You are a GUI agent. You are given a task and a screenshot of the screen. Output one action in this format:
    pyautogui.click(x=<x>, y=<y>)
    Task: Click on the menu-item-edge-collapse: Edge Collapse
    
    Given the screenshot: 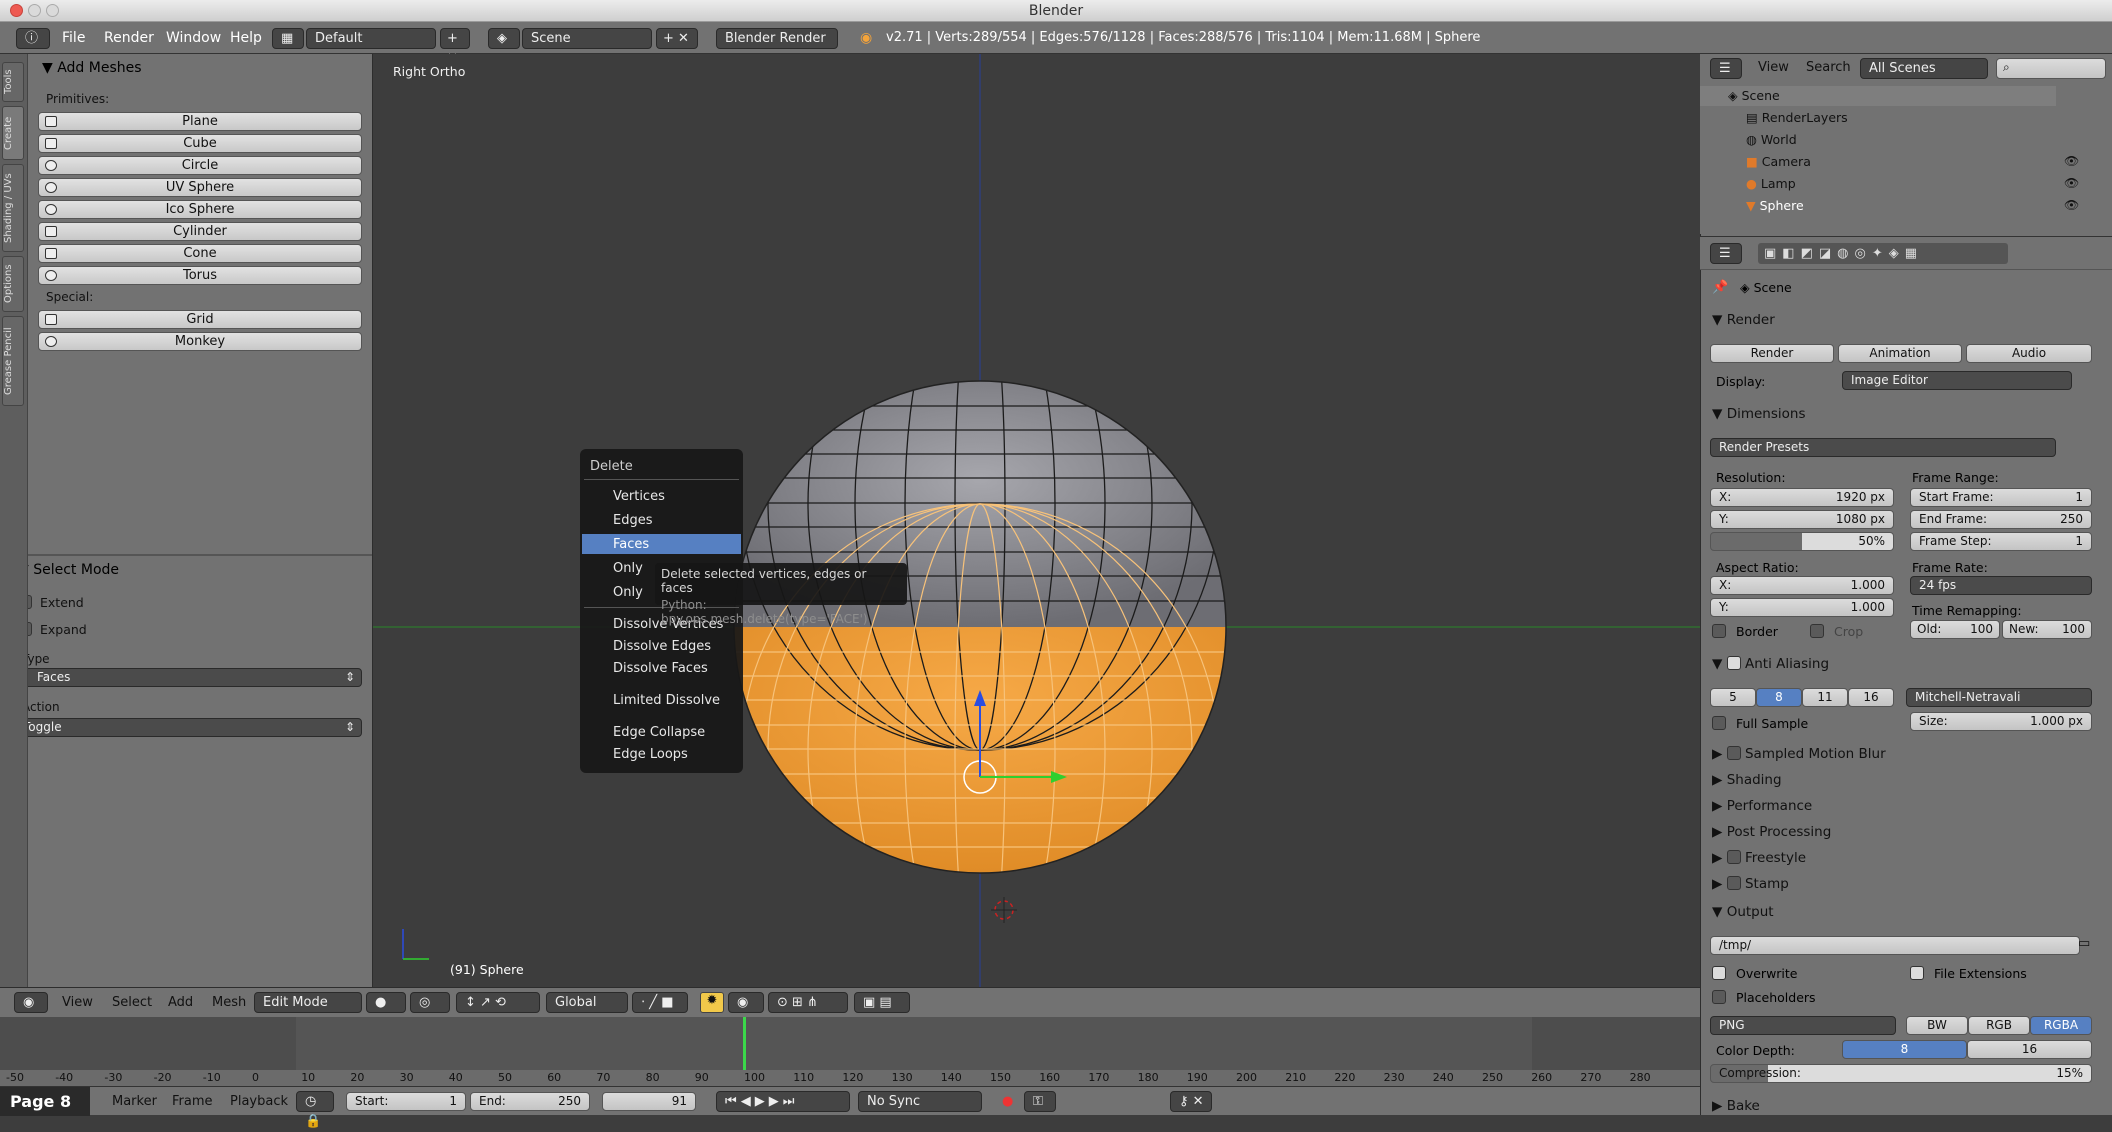 What is the action you would take?
    pyautogui.click(x=659, y=732)
    